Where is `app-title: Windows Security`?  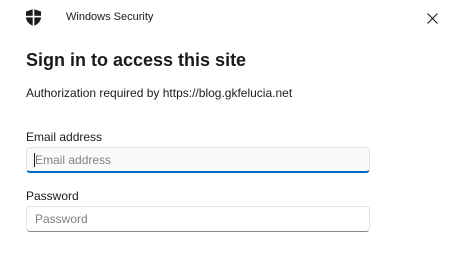
app-title: Windows Security is located at coordinates (110, 17).